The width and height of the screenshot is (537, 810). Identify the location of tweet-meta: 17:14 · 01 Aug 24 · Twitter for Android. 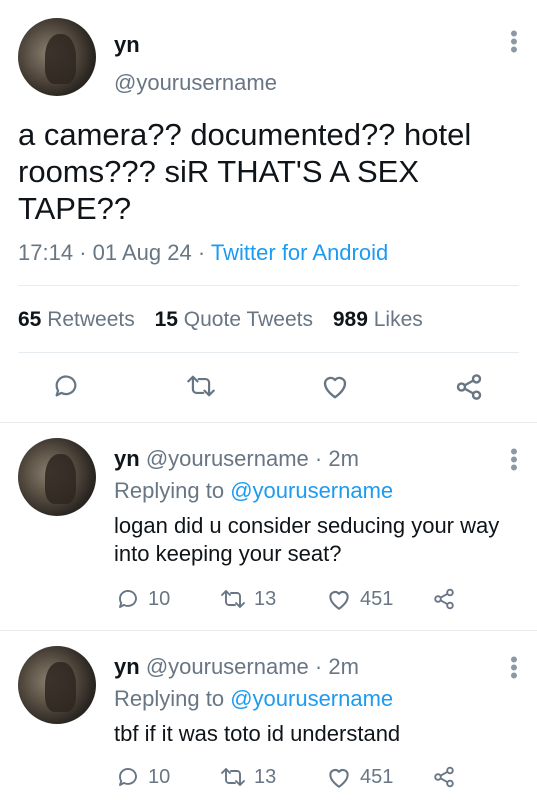
(203, 253).